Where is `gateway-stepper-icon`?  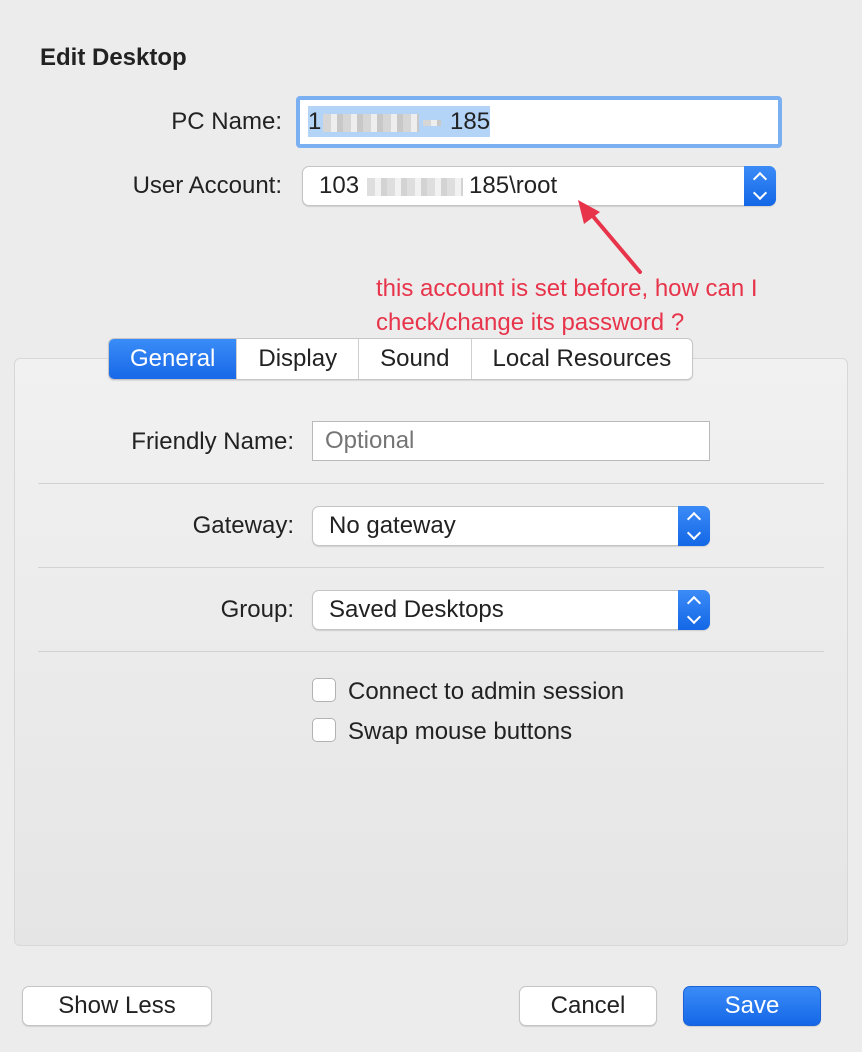 gateway-stepper-icon is located at coordinates (694, 526).